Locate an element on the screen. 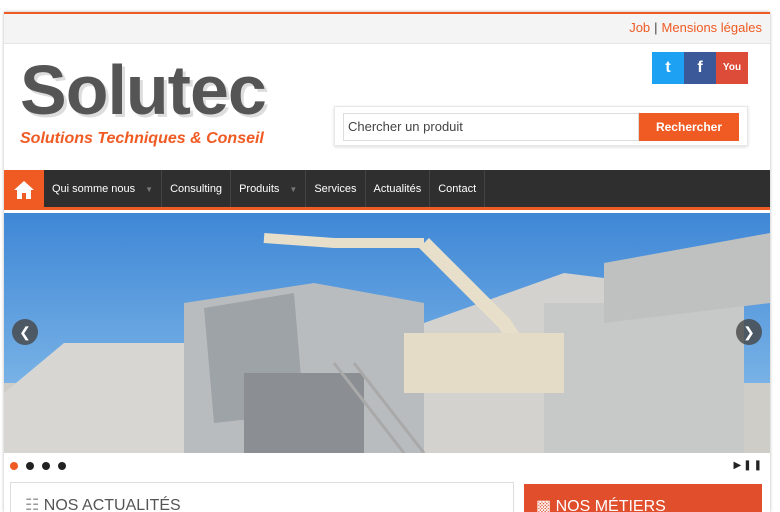  jobs-panel-title: ▩ NOS MÉTIERS is located at coordinates (601, 504).